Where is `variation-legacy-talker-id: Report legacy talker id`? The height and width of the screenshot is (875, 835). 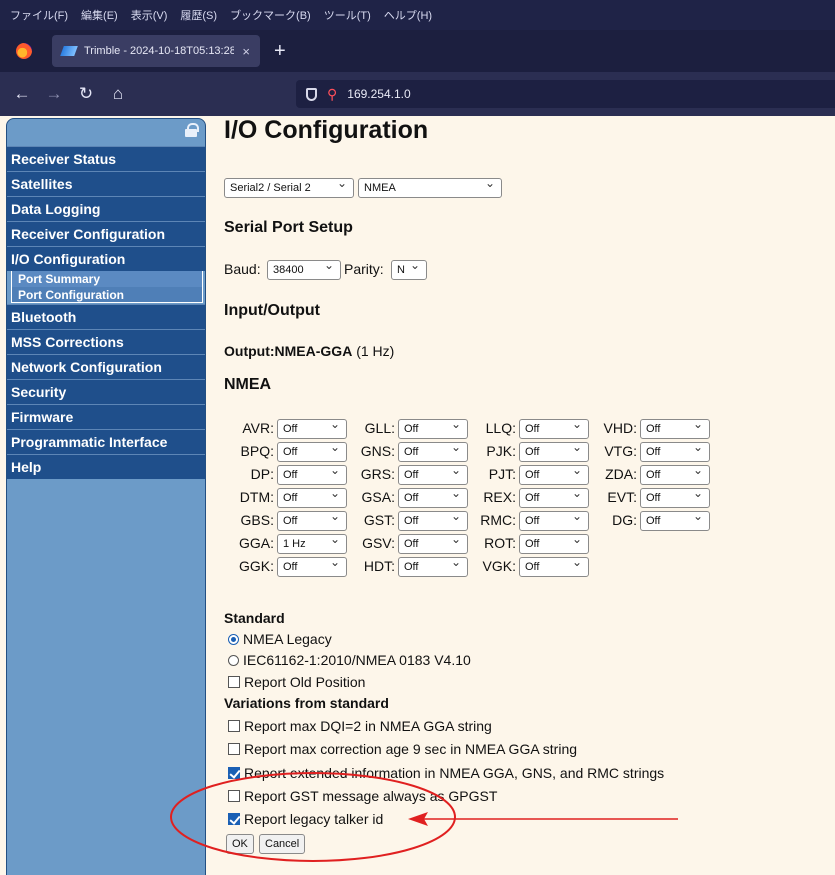 variation-legacy-talker-id: Report legacy talker id is located at coordinates (305, 819).